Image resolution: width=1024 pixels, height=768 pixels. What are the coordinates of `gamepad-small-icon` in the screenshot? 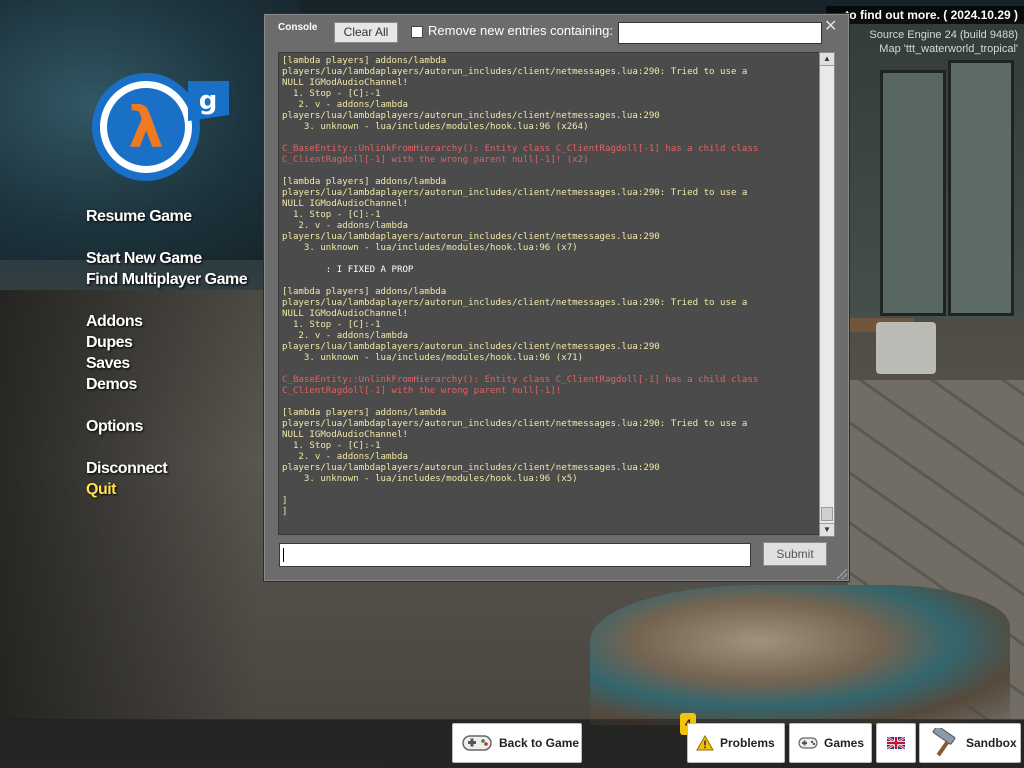 It's located at (808, 743).